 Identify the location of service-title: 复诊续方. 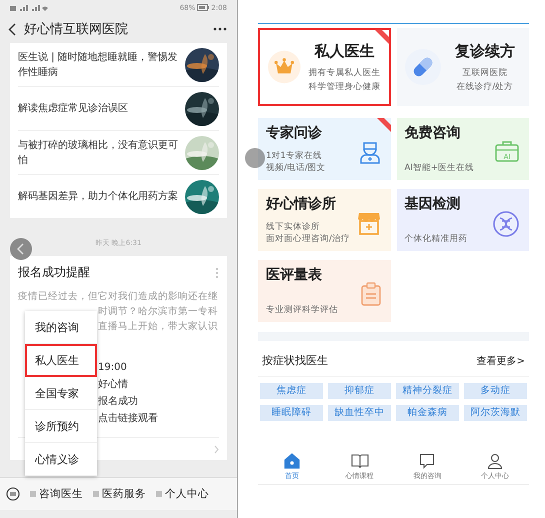
(484, 51).